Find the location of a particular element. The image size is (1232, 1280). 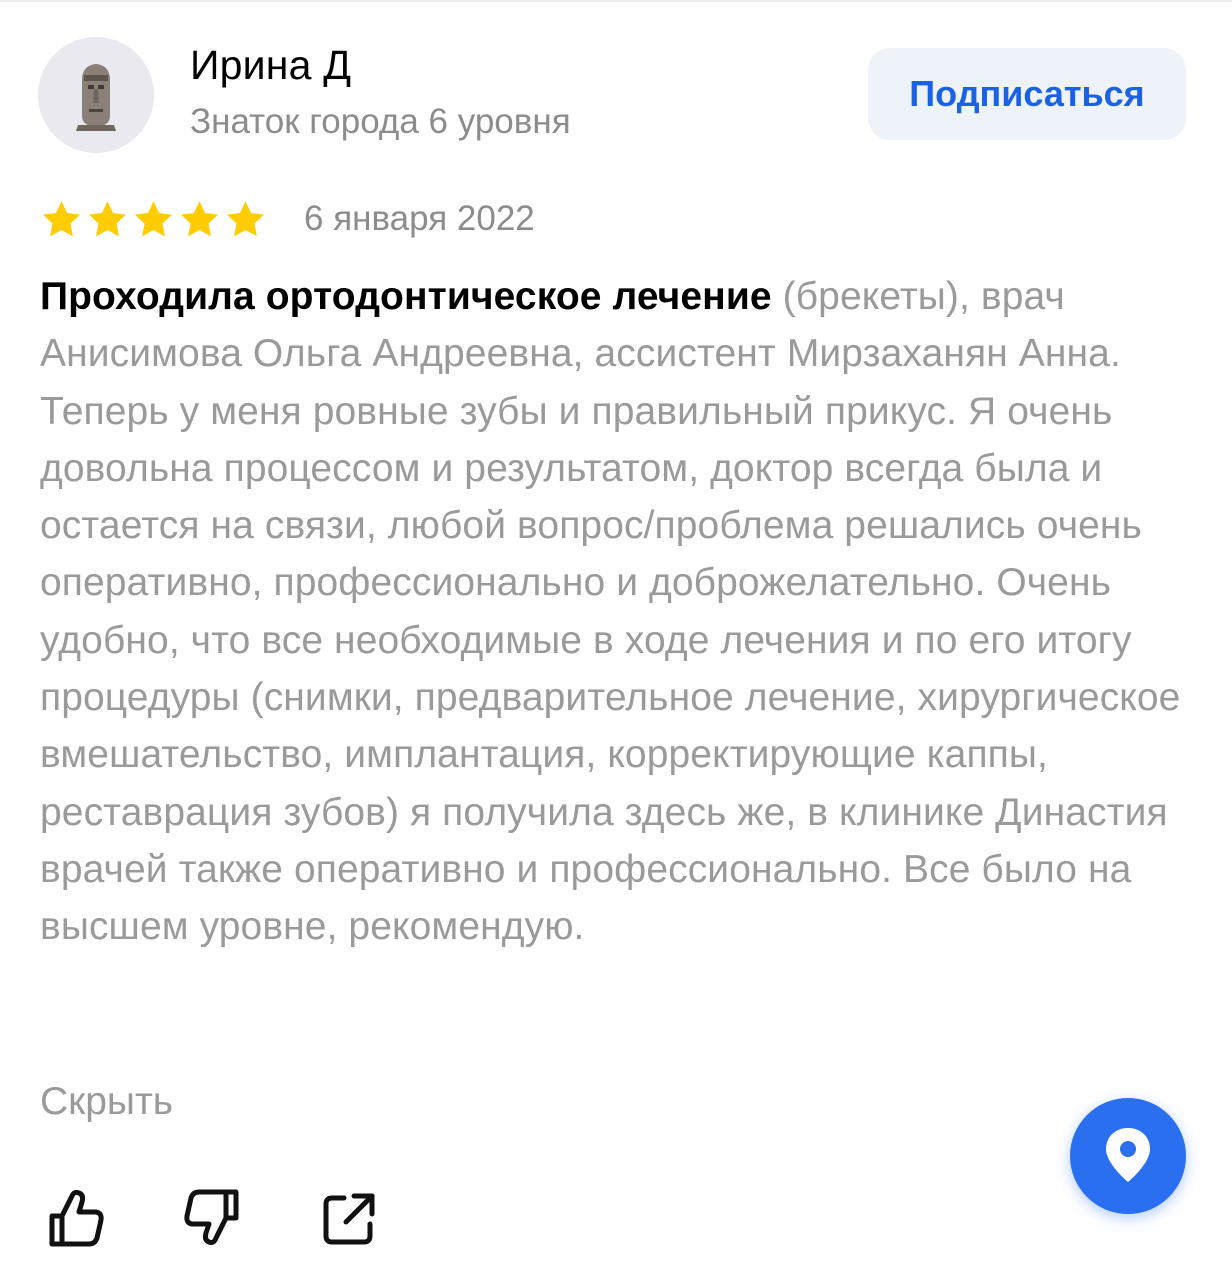

review-date: 6 января 2022 is located at coordinates (419, 218).